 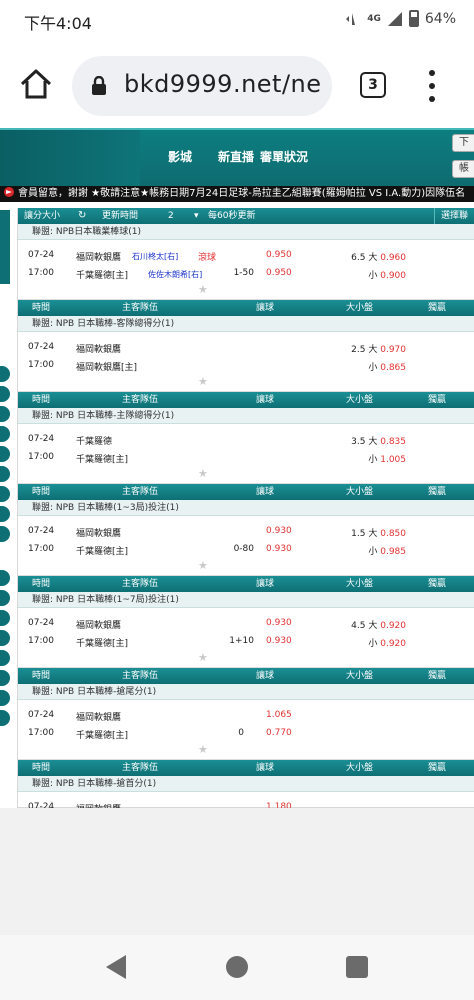 I want to click on handicap-odds-away: 0.770, so click(x=279, y=733).